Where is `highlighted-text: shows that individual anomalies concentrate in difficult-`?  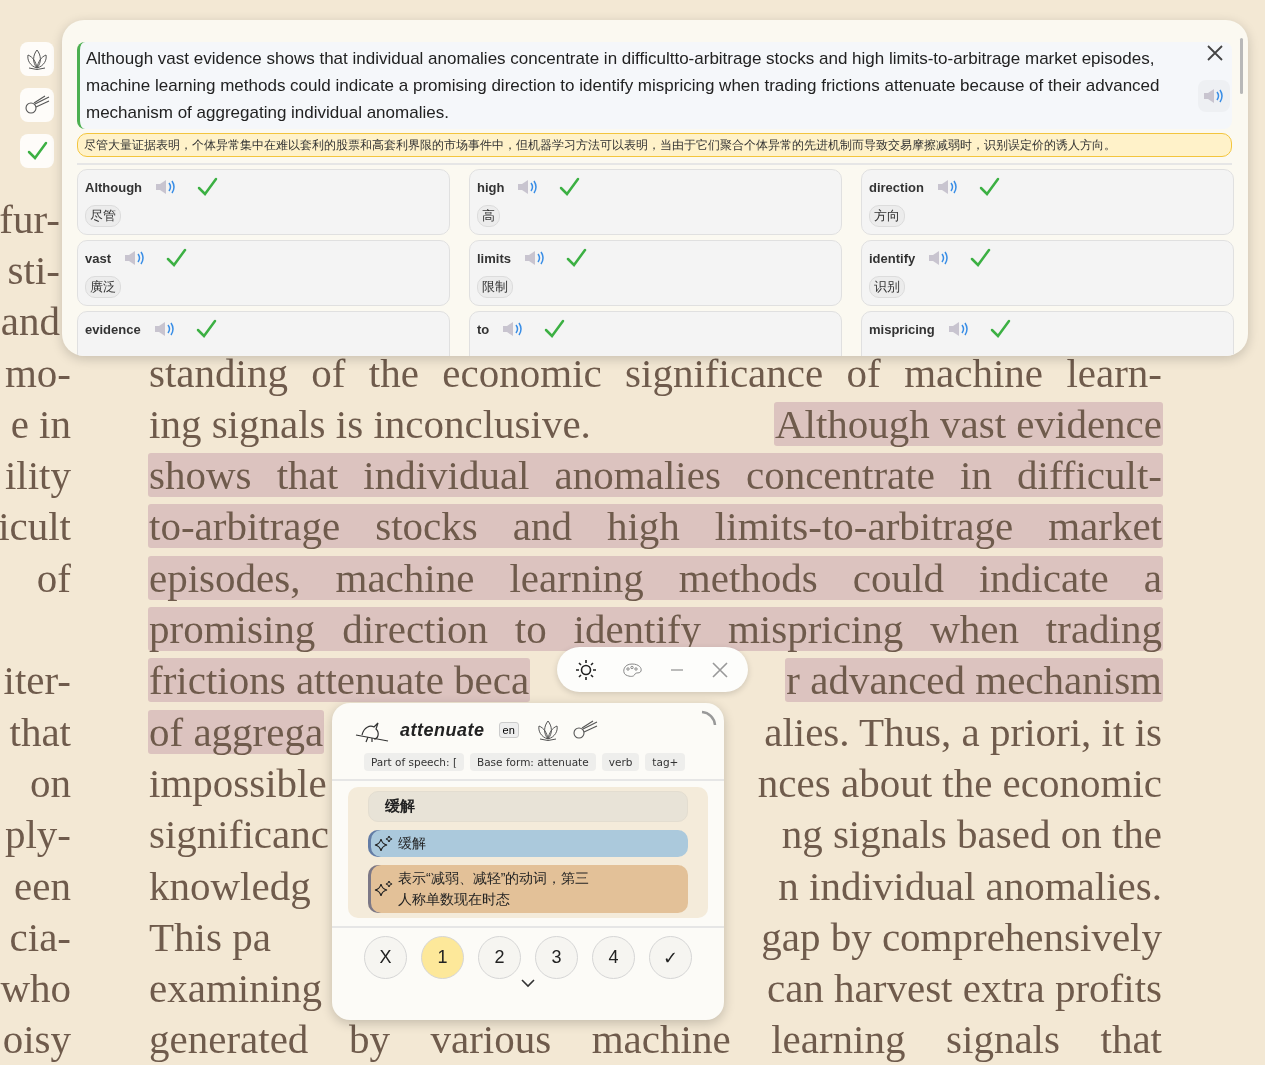 highlighted-text: shows that individual anomalies concentrate in difficult- is located at coordinates (655, 475).